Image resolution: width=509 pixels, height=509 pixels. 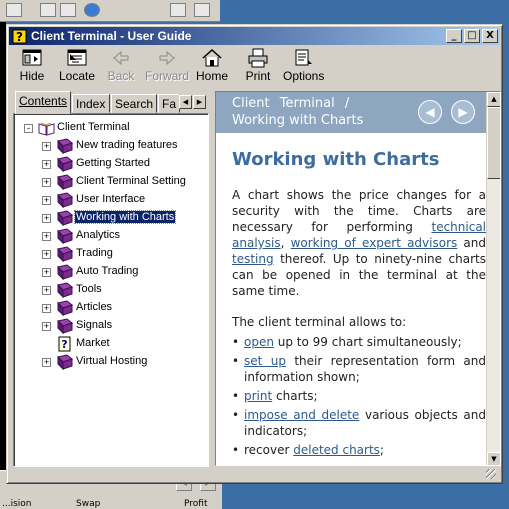 I want to click on back-button: Back, so click(x=121, y=66).